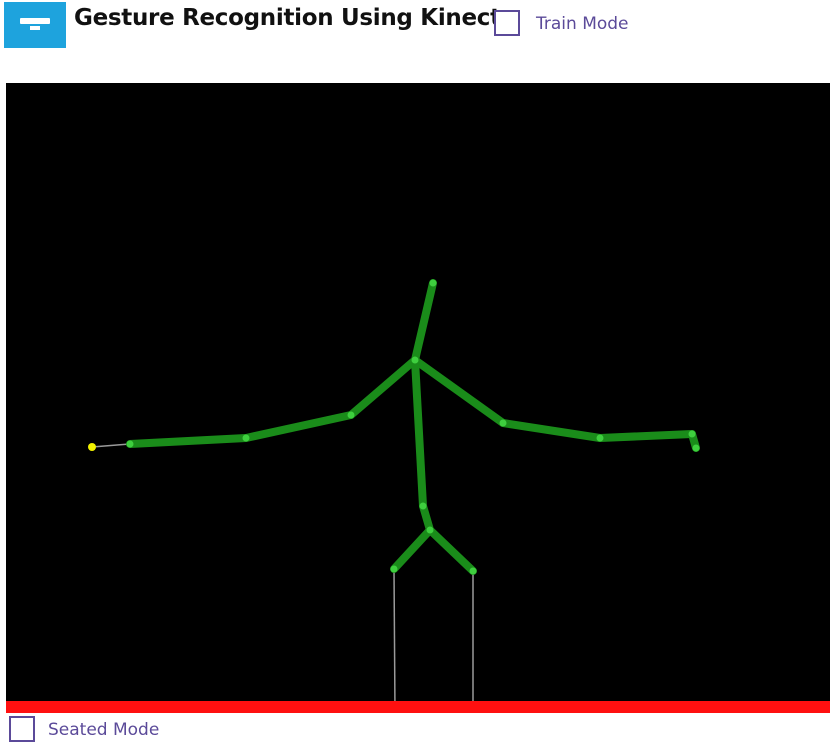 The image size is (837, 750). What do you see at coordinates (394, 640) in the screenshot?
I see `bone-leg-left-inferred` at bounding box center [394, 640].